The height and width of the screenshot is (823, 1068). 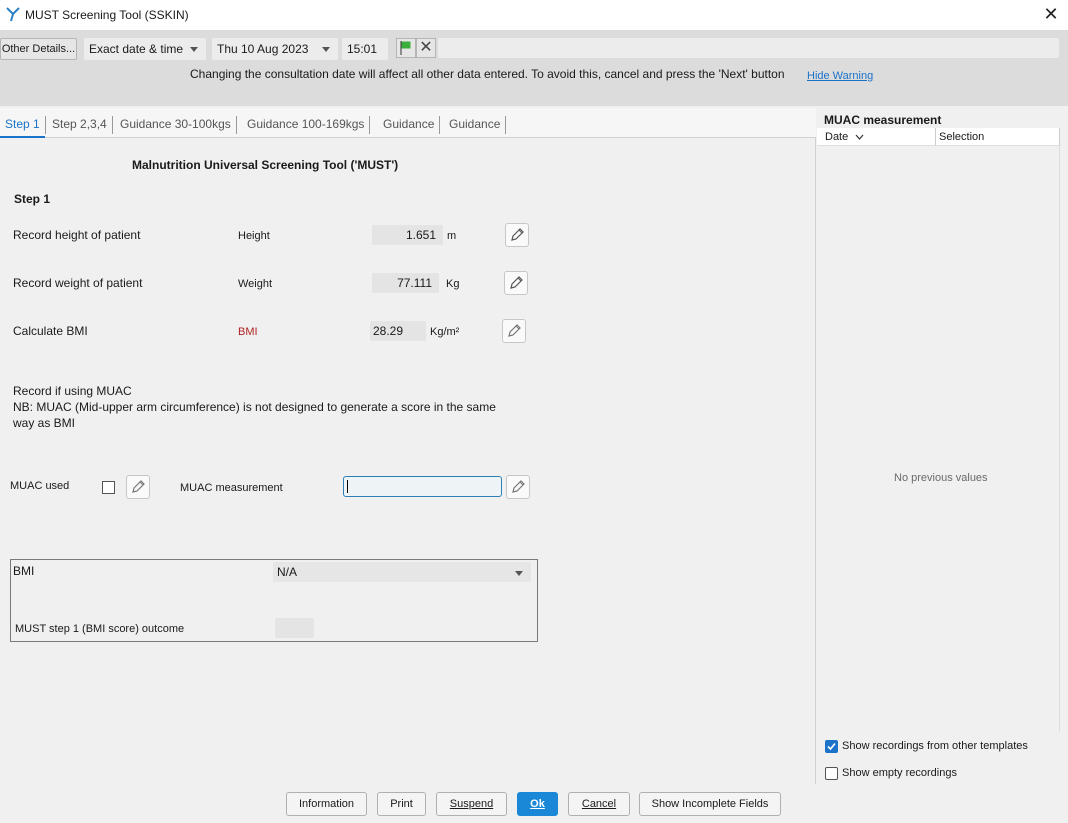 I want to click on muac-prompt: Record if using MUAC, so click(x=72, y=391).